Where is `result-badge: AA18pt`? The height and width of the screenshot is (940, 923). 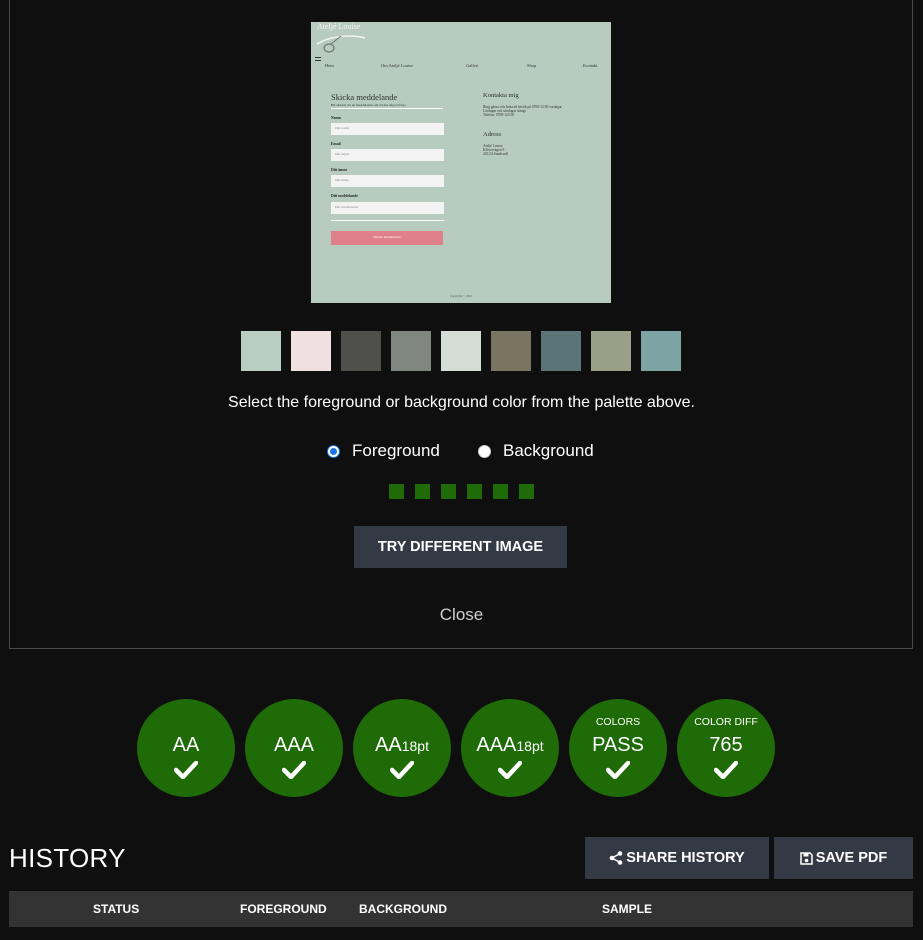 result-badge: AA18pt is located at coordinates (402, 748).